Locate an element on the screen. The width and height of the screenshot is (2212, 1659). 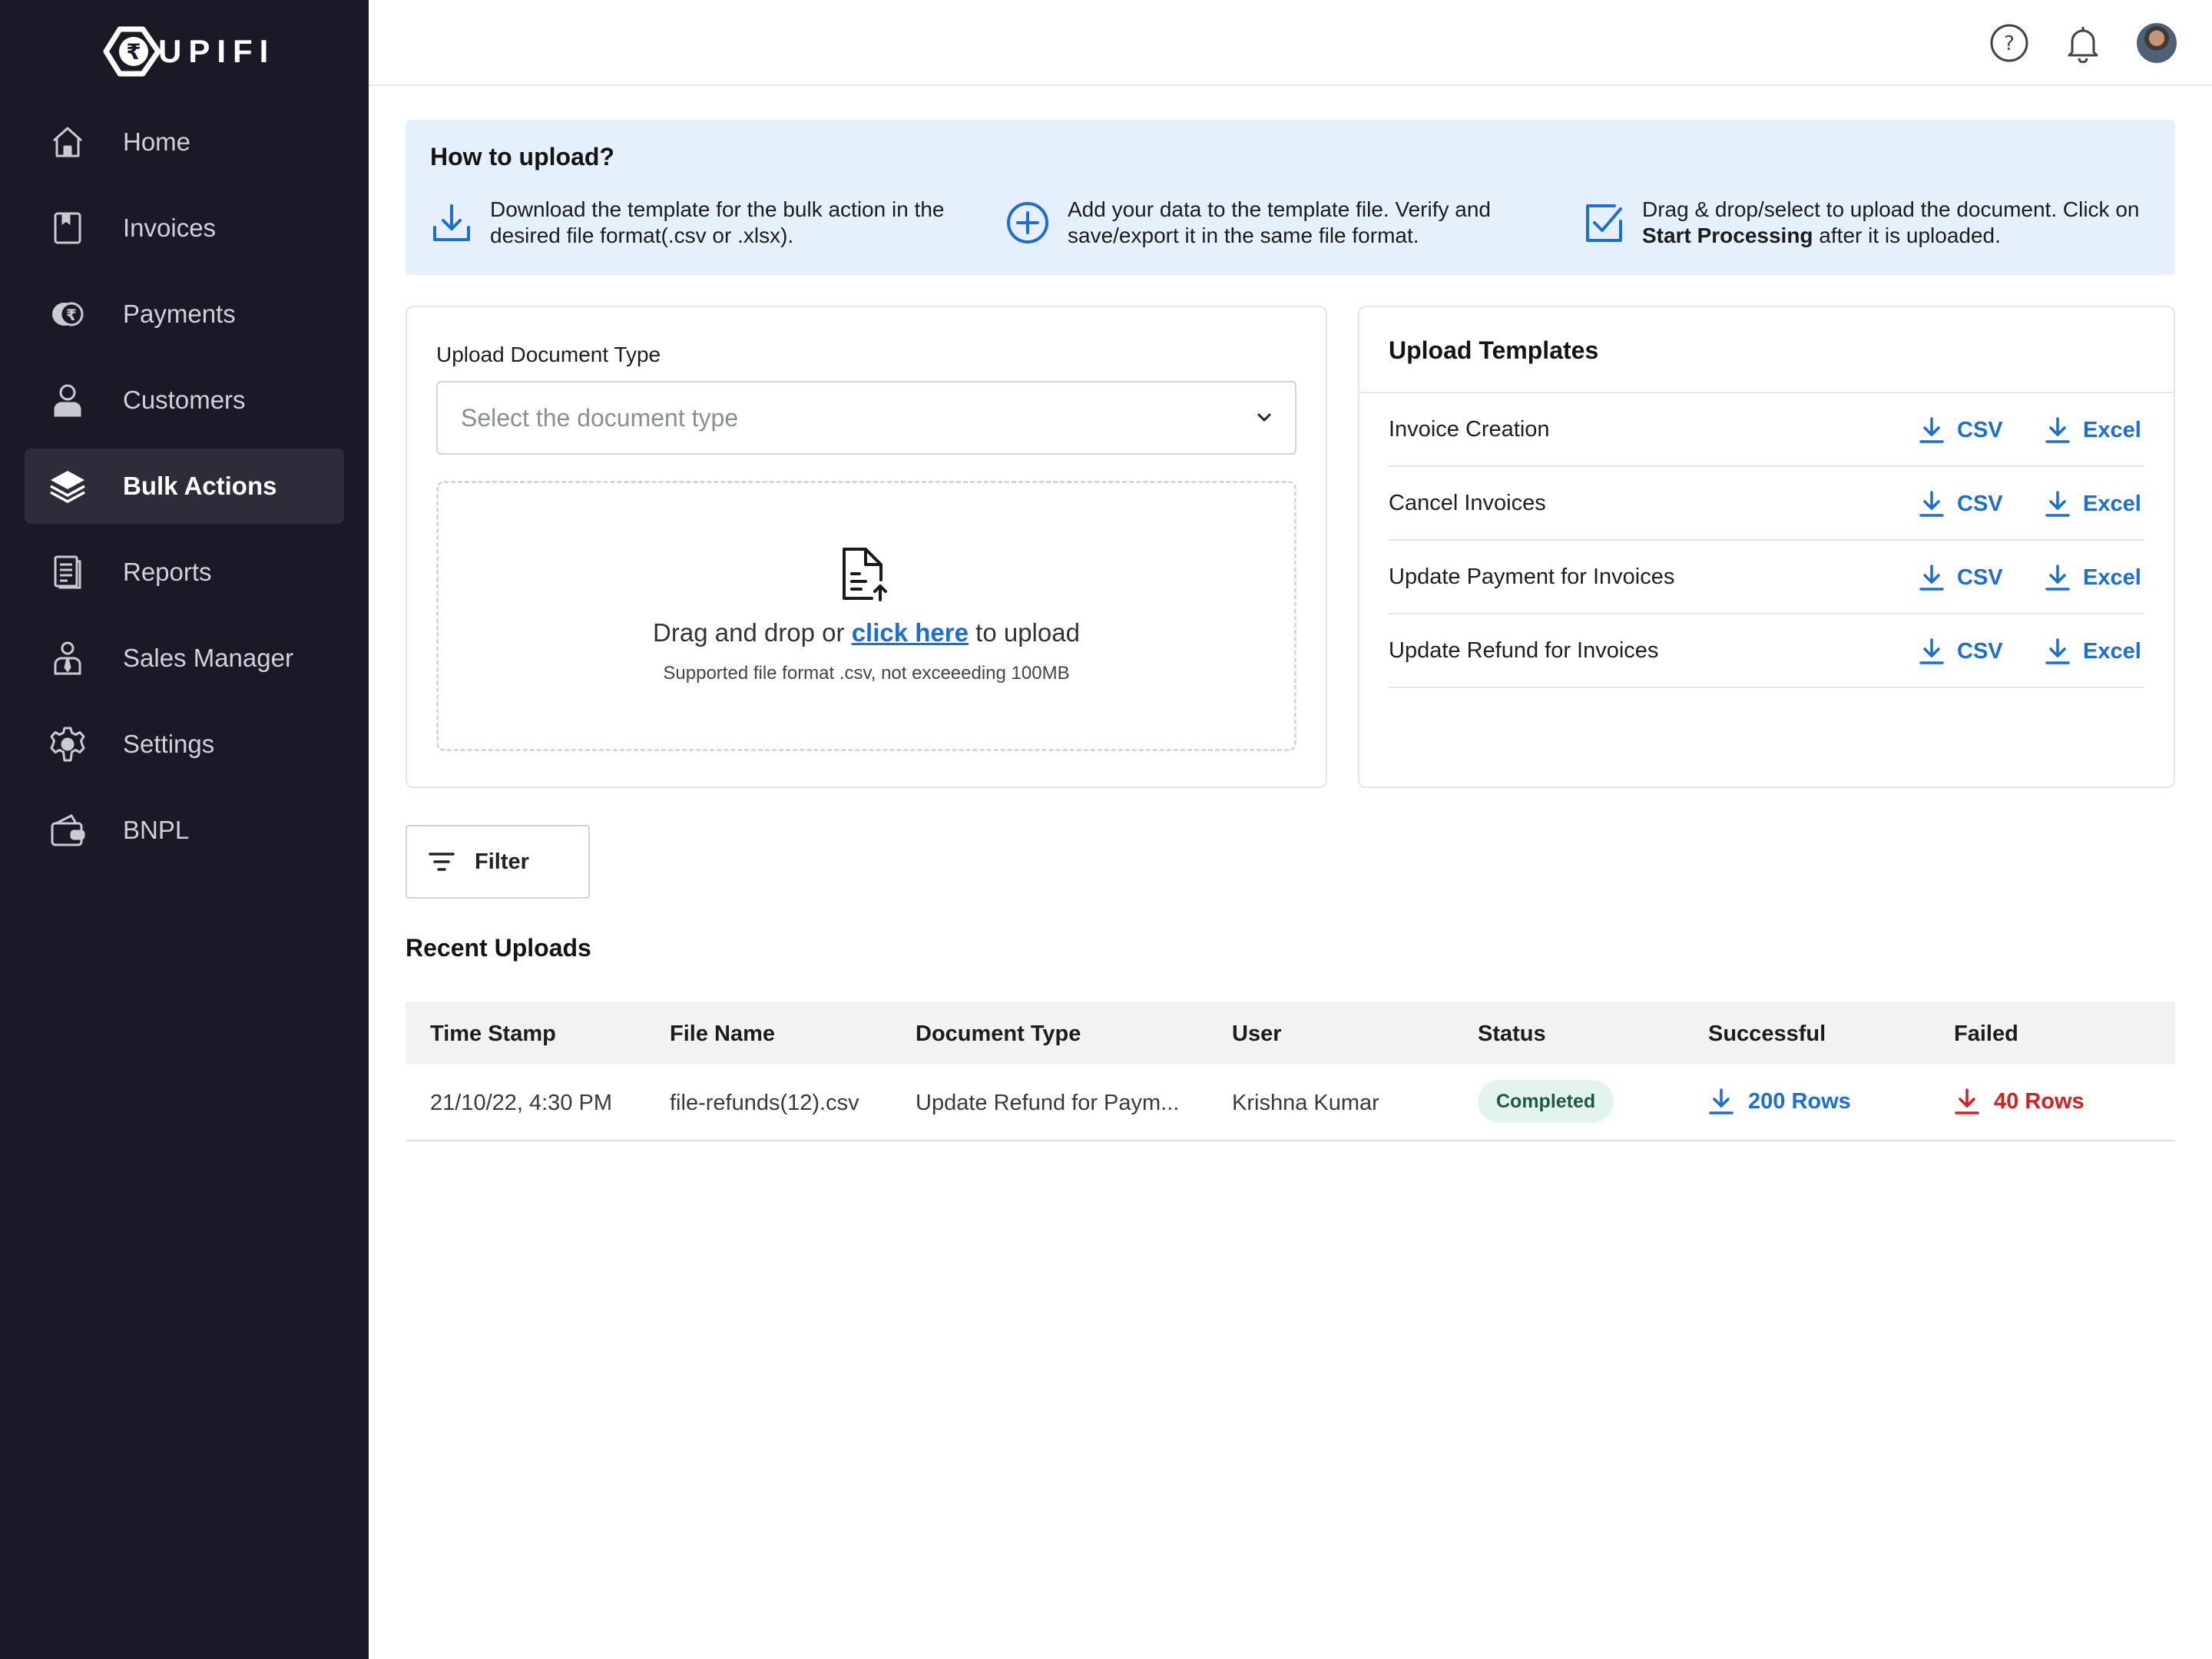
template-row: Cancel Invoices CSV Excel is located at coordinates (1767, 504).